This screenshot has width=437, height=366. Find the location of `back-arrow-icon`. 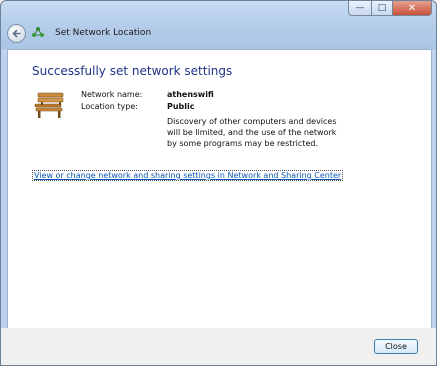

back-arrow-icon is located at coordinates (16, 33).